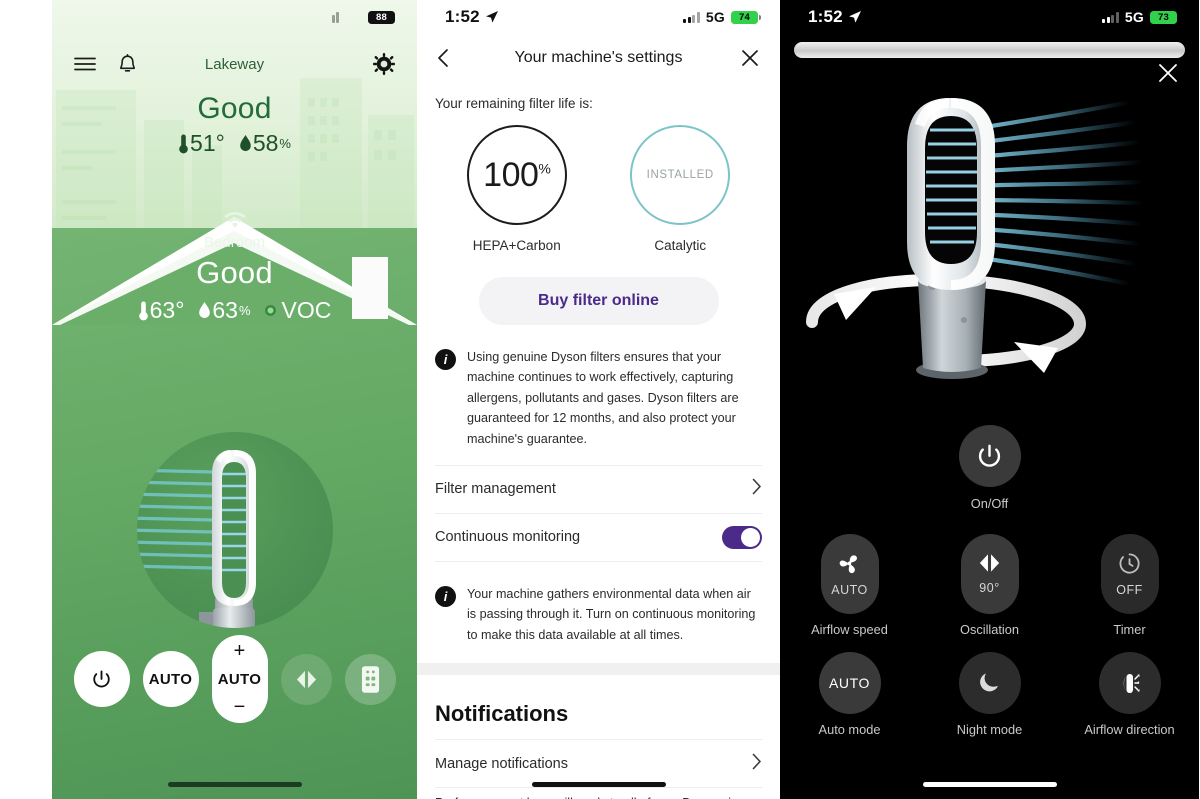 This screenshot has height=799, width=1200. I want to click on remote-control-button, so click(370, 679).